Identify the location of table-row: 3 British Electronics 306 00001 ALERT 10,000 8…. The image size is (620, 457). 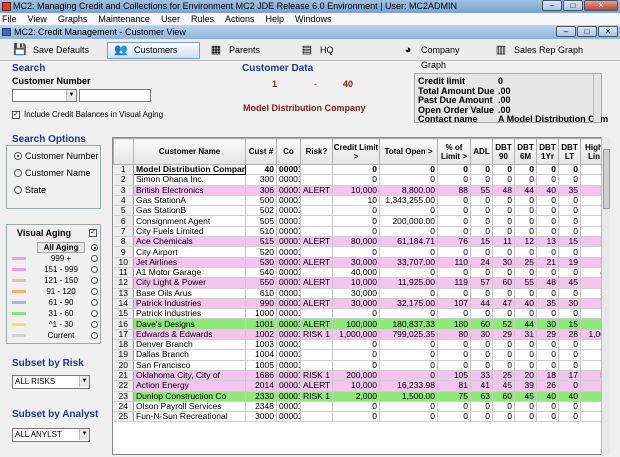
(360, 190).